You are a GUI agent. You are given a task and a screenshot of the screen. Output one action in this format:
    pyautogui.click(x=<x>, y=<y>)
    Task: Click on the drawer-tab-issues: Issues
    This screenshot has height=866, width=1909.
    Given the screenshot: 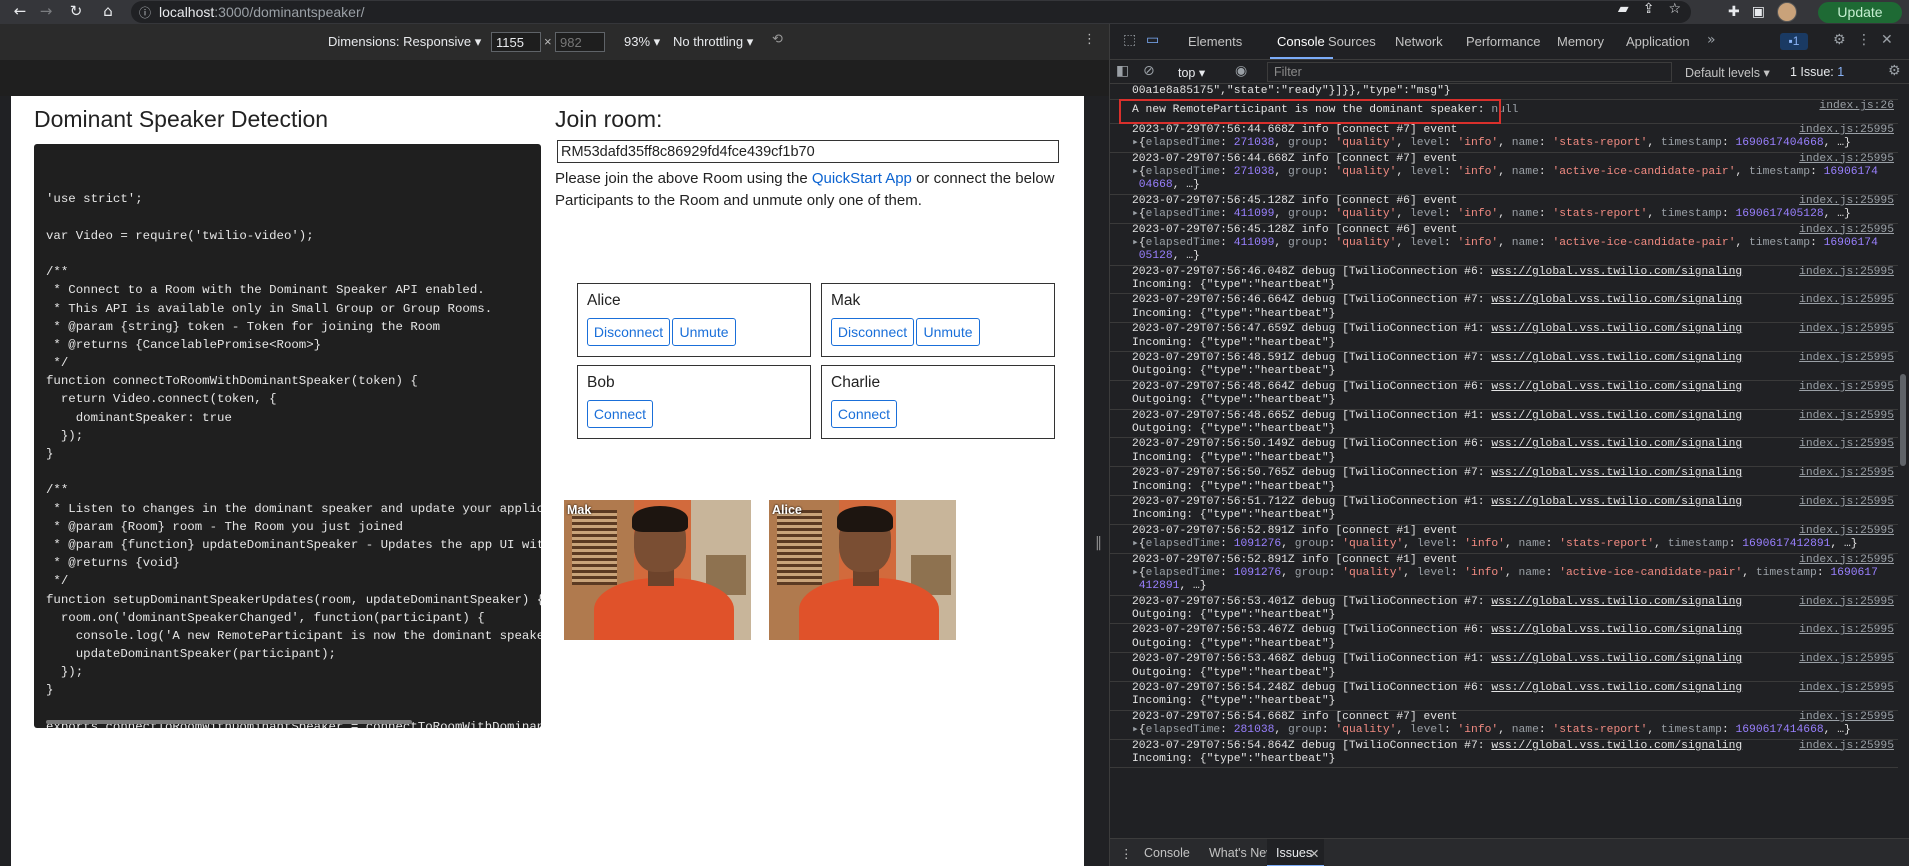 What is the action you would take?
    pyautogui.click(x=1294, y=853)
    